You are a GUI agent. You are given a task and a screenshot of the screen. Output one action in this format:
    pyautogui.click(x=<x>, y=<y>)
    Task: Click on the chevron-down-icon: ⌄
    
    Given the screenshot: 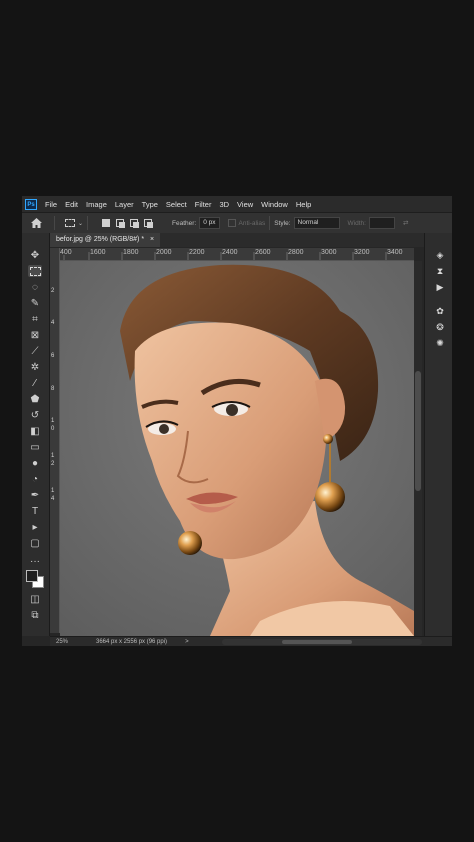 What is the action you would take?
    pyautogui.click(x=81, y=223)
    